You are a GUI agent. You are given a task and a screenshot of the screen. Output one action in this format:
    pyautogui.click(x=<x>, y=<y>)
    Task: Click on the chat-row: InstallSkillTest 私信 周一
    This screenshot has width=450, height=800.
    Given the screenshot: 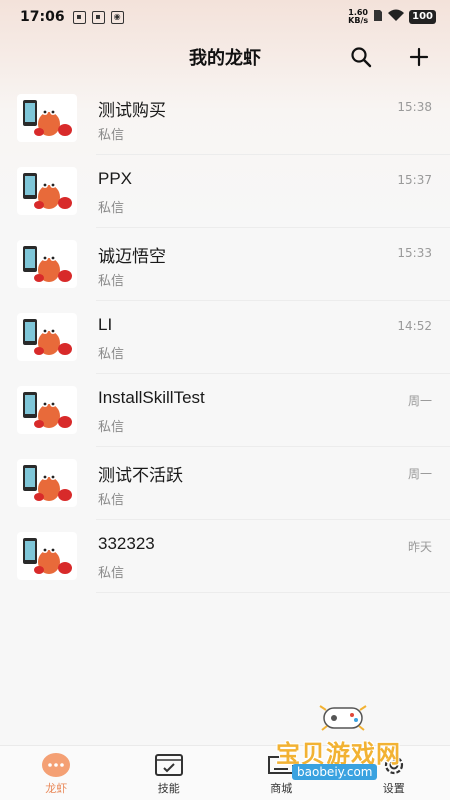 What is the action you would take?
    pyautogui.click(x=225, y=410)
    